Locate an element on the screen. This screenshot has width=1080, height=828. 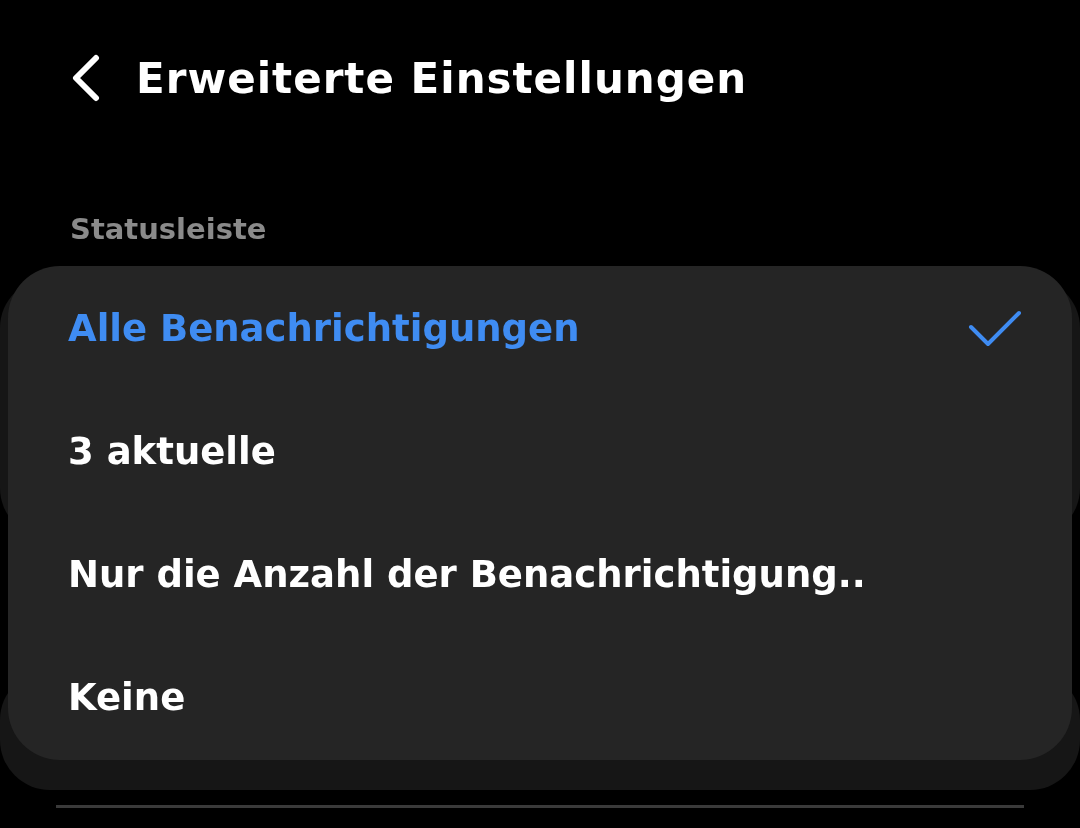
checkmark-icon is located at coordinates (995, 328).